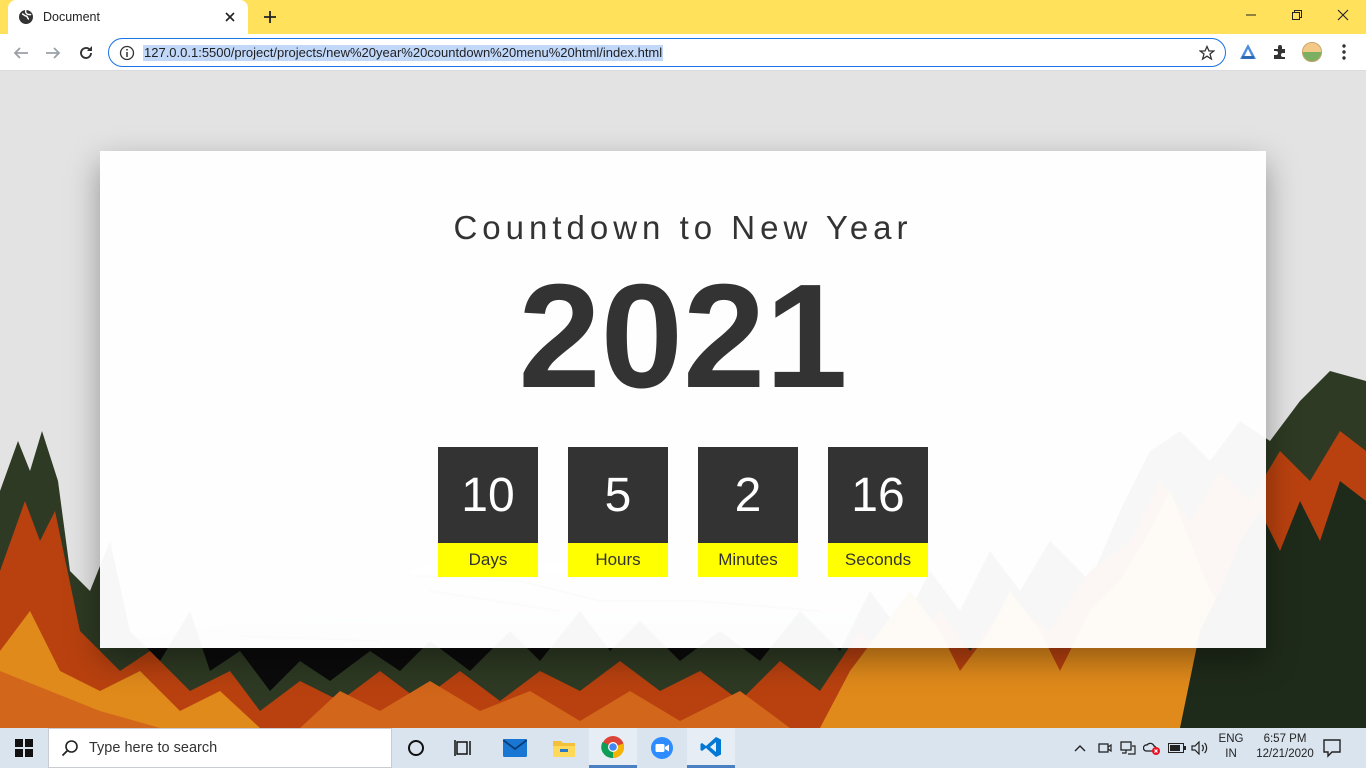  What do you see at coordinates (1080, 748) in the screenshot?
I see `show-hidden-icons-chevron-icon` at bounding box center [1080, 748].